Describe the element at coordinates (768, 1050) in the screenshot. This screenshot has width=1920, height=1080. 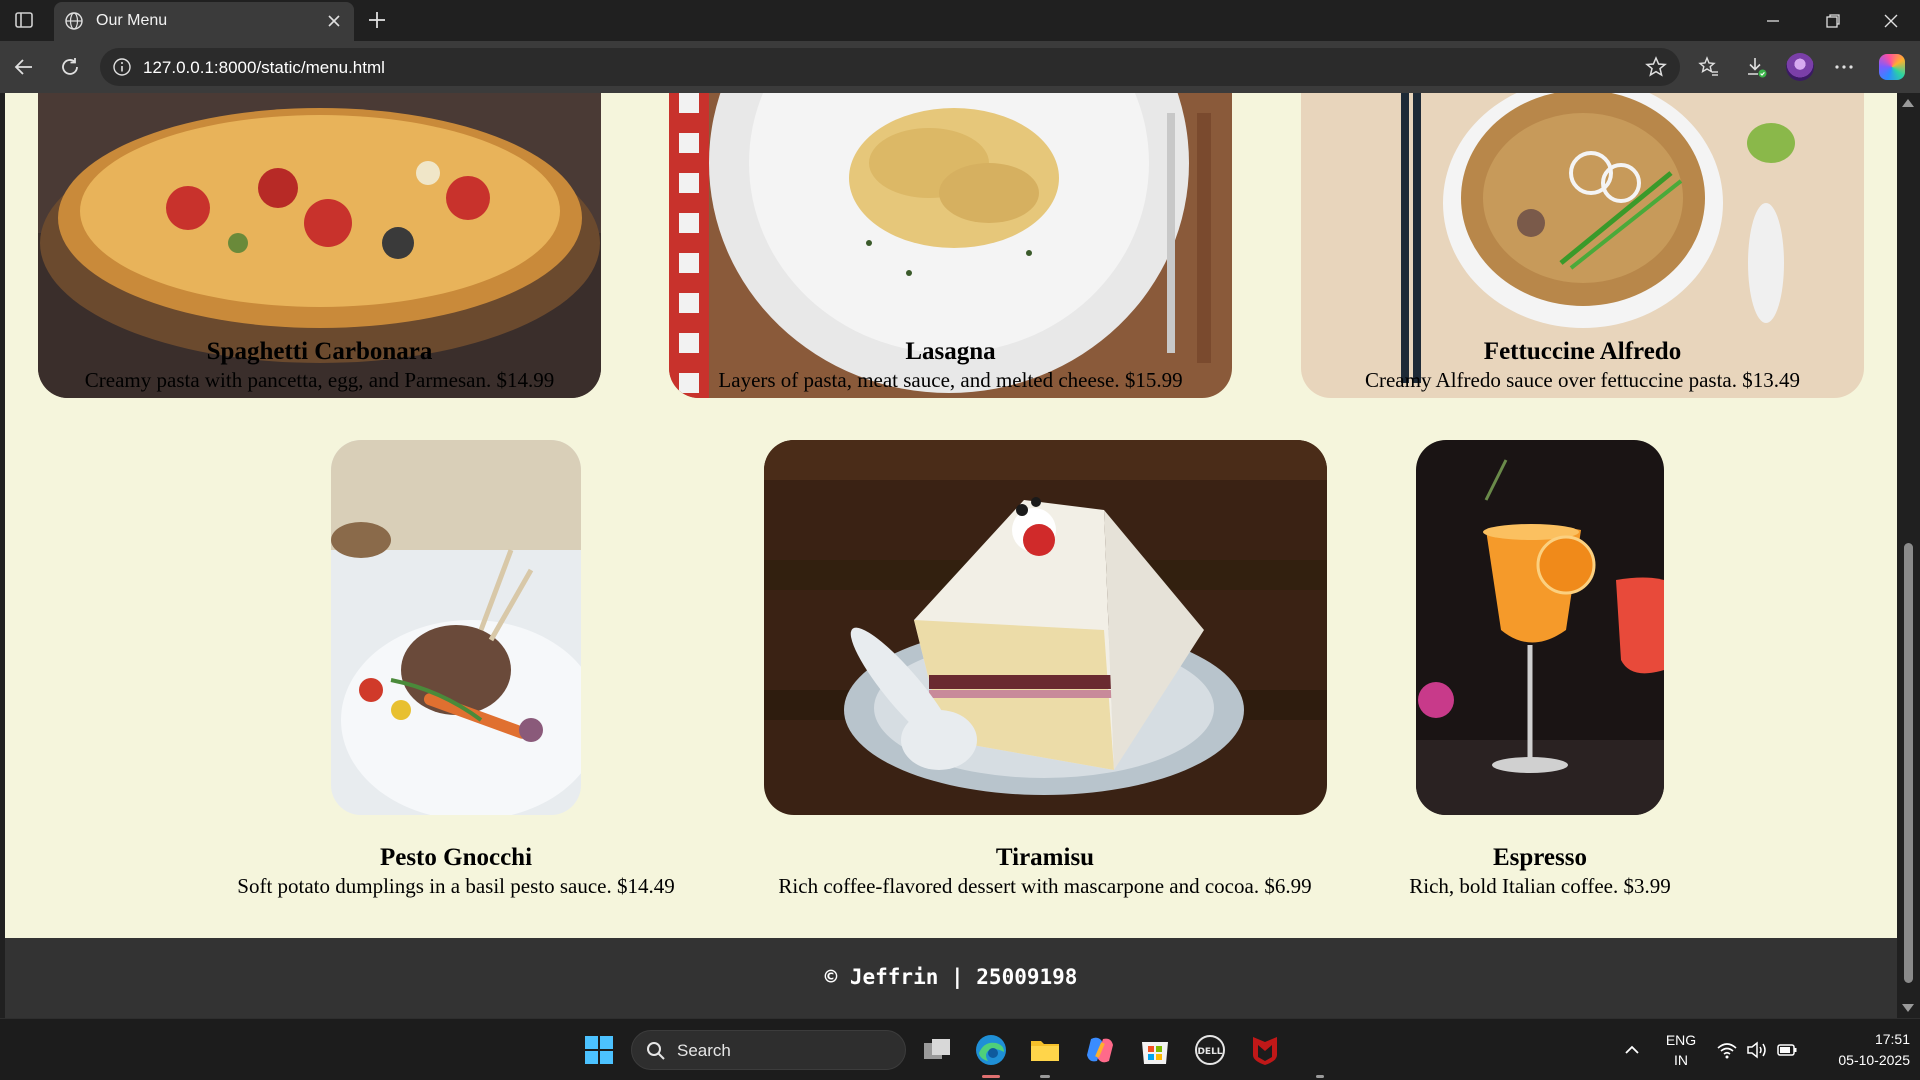
I see `taskbar-search: Search` at that location.